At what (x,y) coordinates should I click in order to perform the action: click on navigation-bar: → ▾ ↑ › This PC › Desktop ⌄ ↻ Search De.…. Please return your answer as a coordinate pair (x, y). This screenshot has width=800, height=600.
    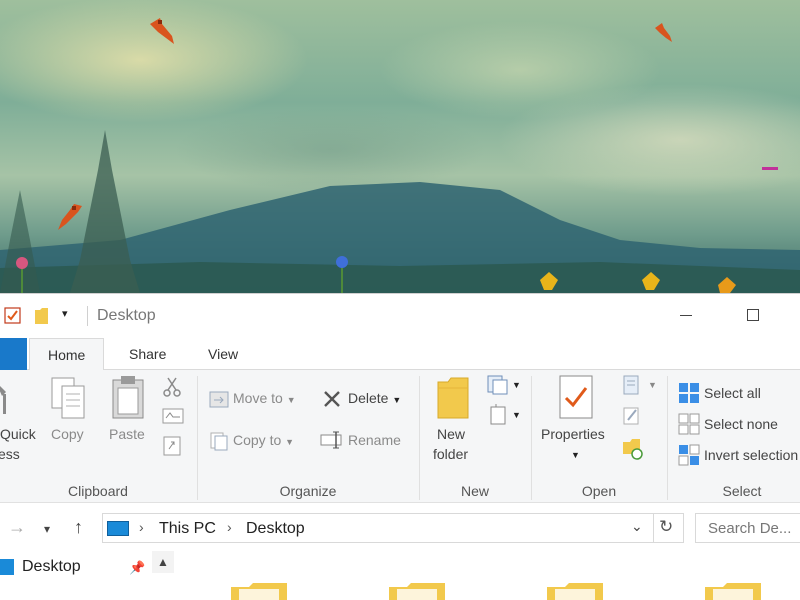
    Looking at the image, I should click on (400, 527).